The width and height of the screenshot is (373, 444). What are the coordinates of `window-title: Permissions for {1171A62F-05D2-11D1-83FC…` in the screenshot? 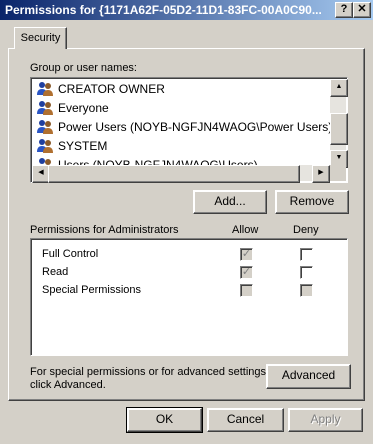 It's located at (163, 10).